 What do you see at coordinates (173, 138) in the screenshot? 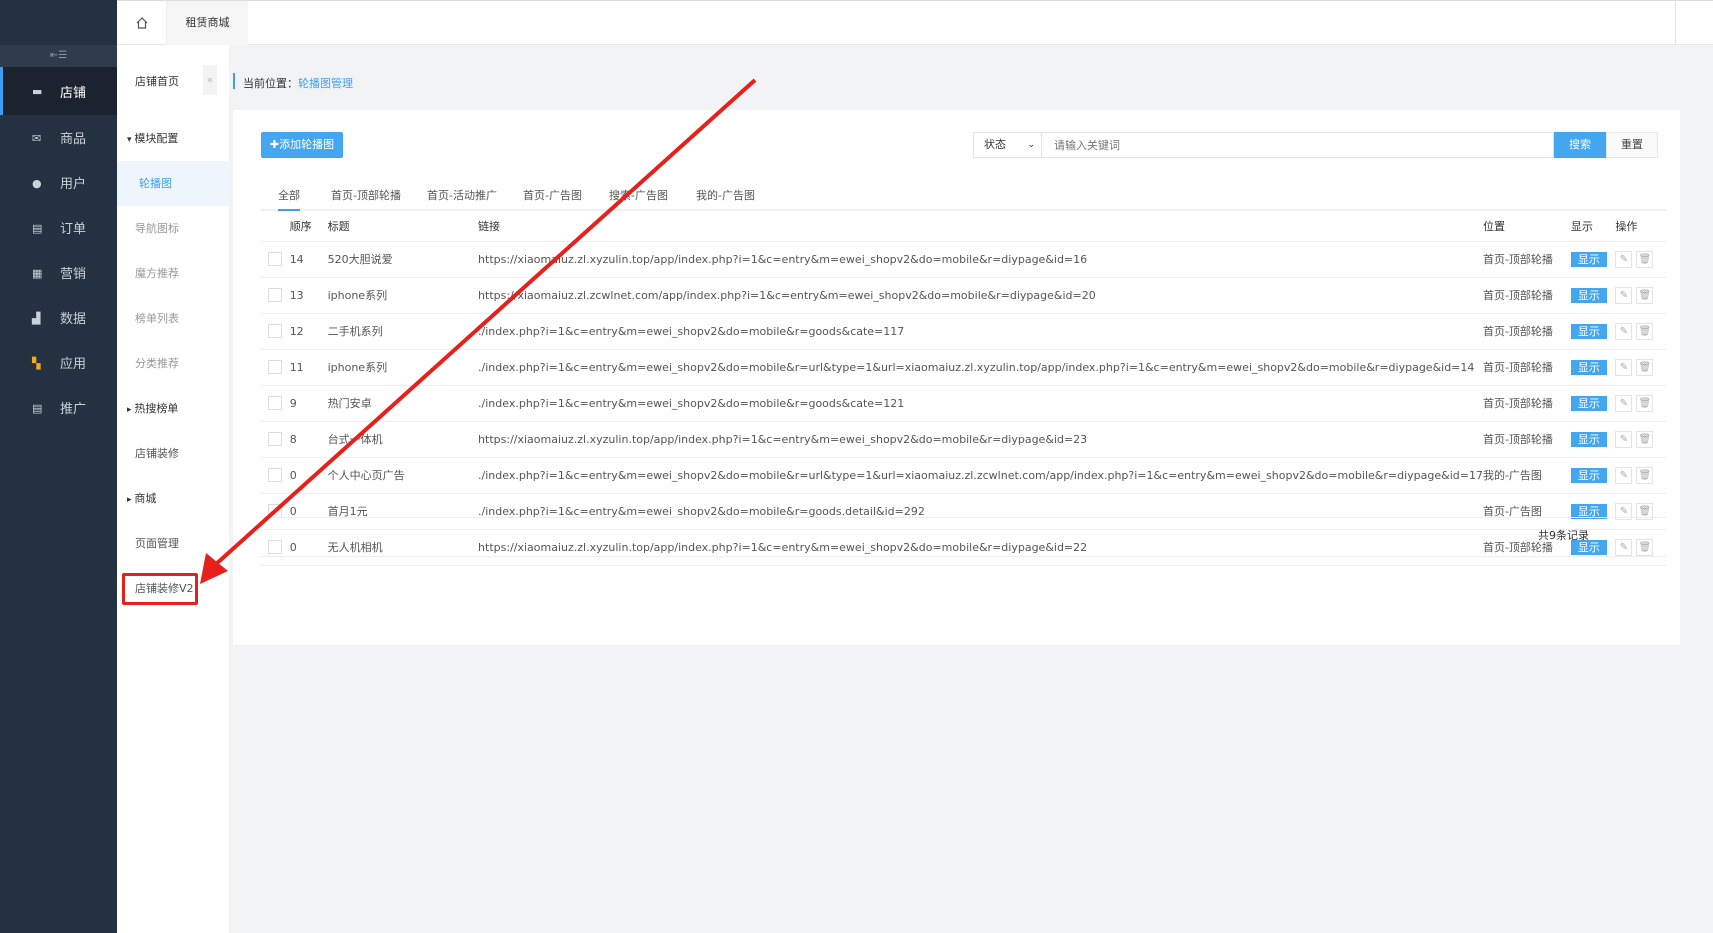
I see `subnav-item-0: ▾ 模块配置` at bounding box center [173, 138].